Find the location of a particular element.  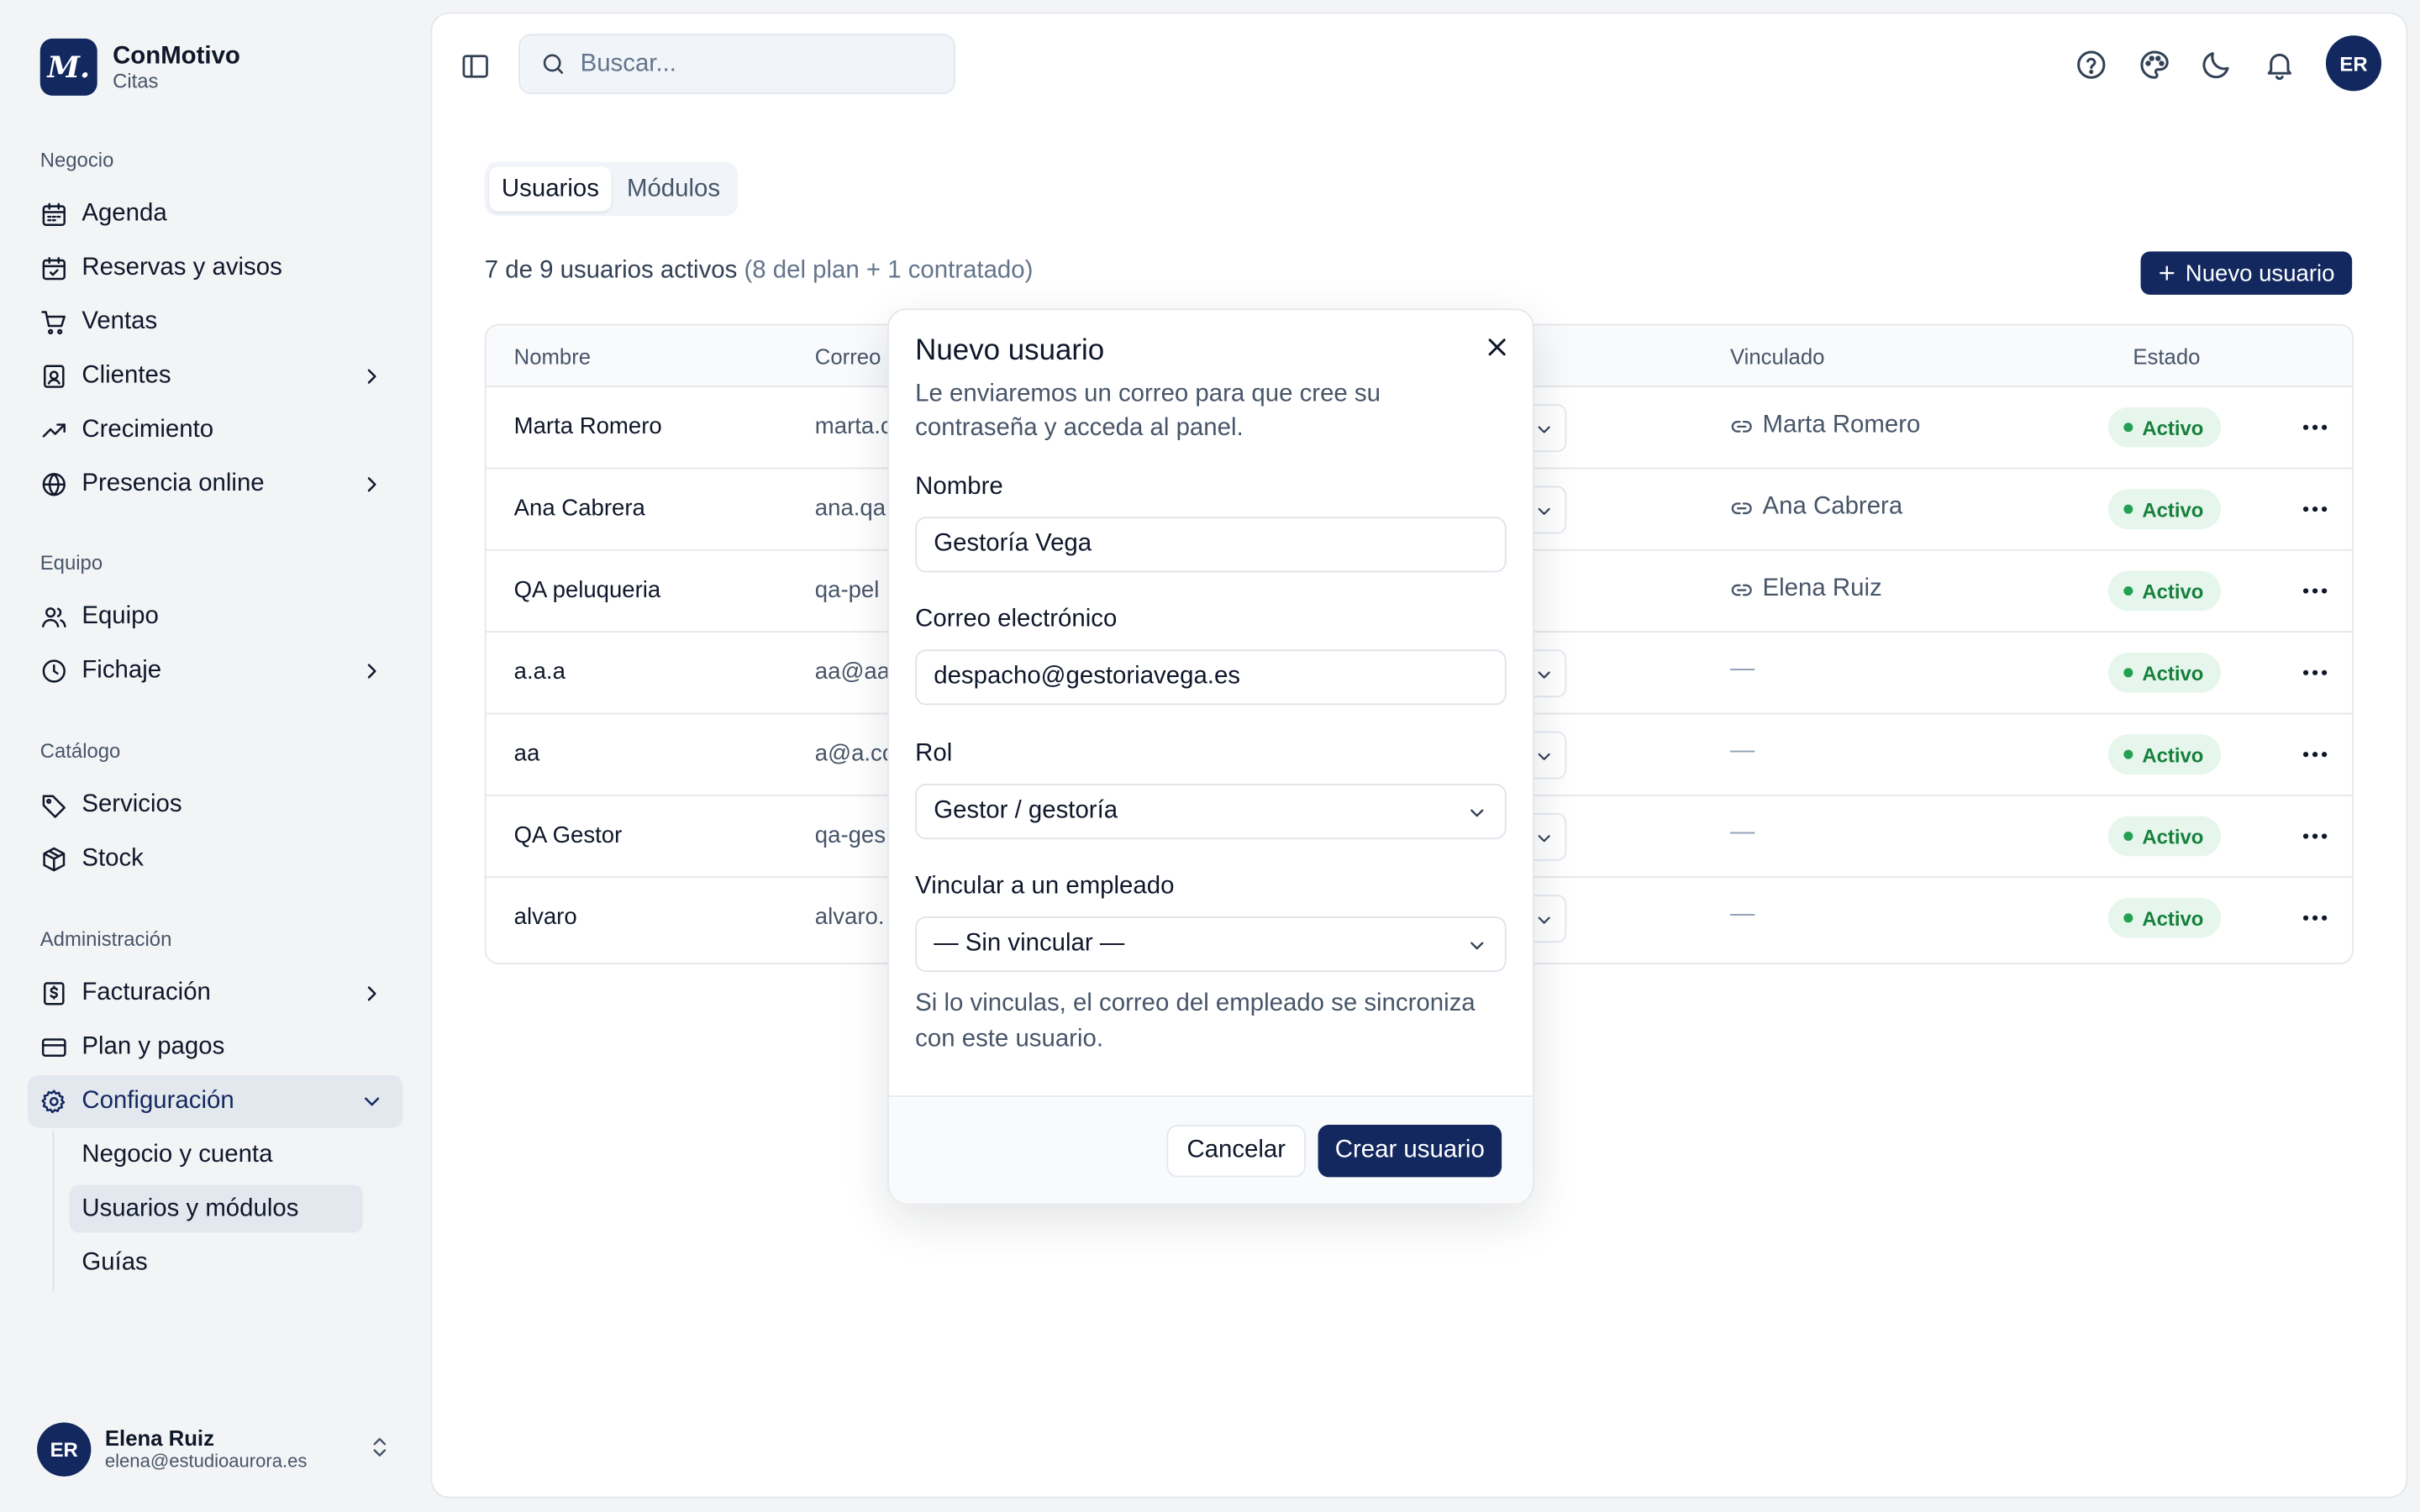

row-name: Marta Romero is located at coordinates (587, 426).